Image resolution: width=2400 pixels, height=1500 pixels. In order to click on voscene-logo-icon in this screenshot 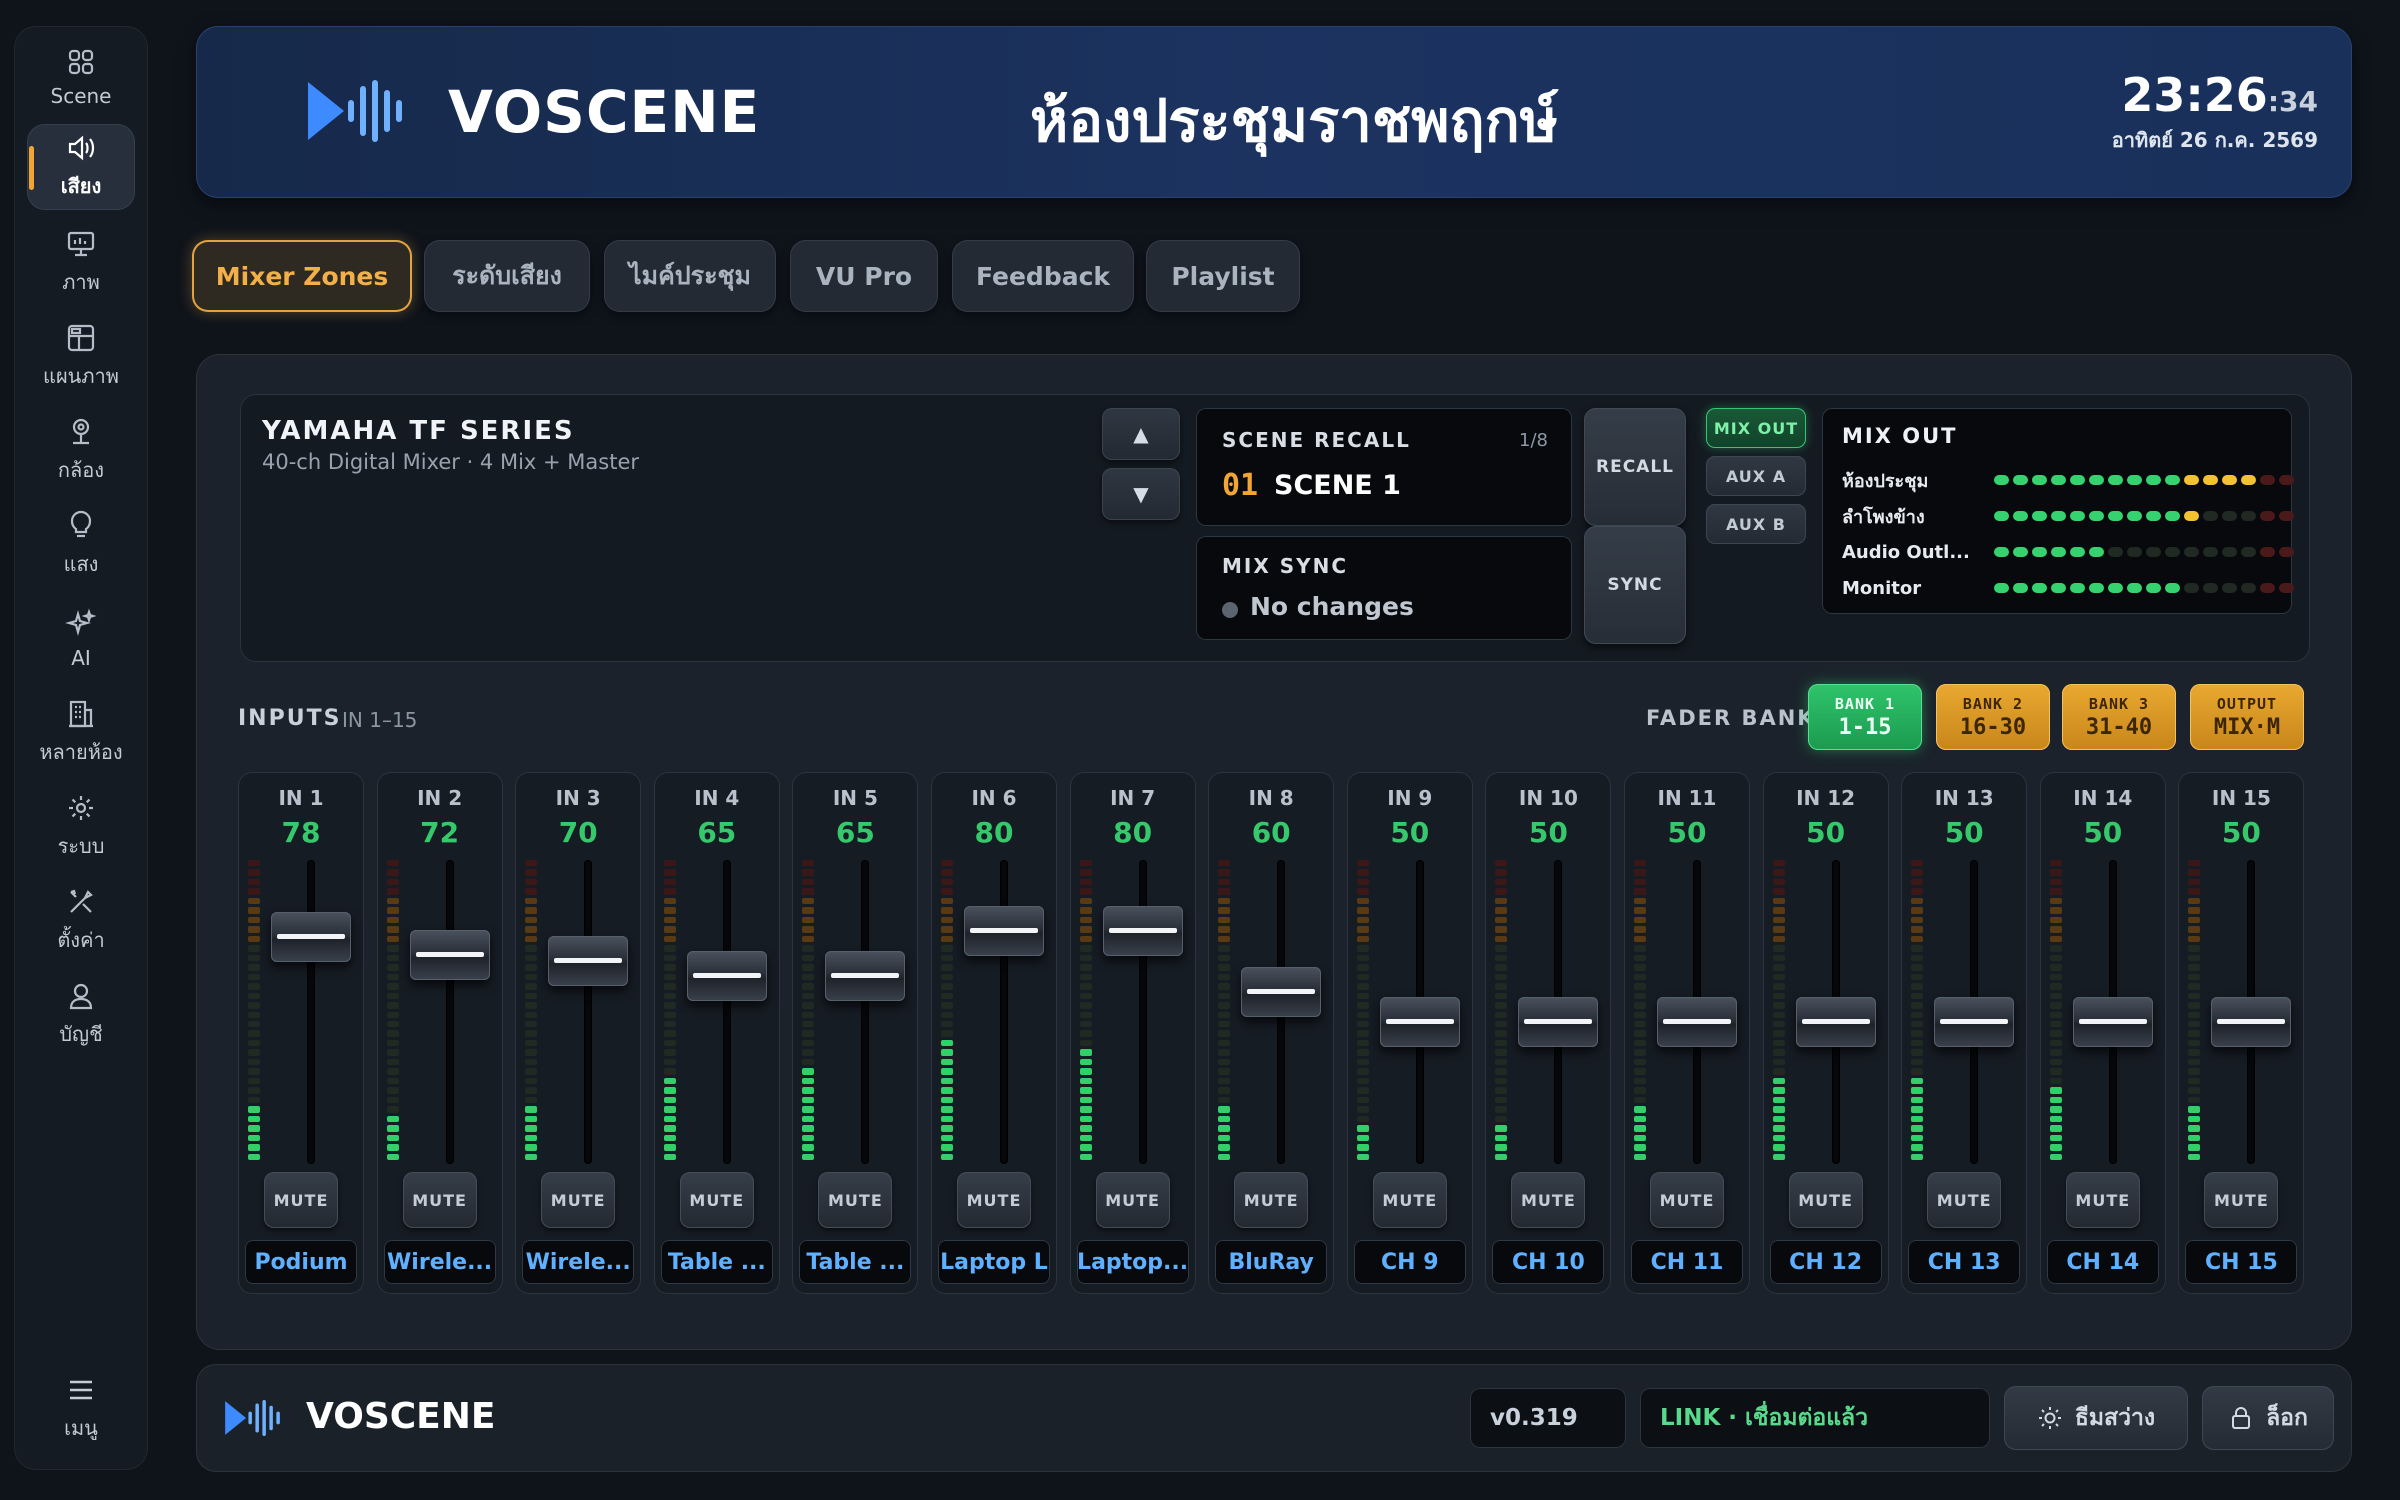, I will do `click(252, 1418)`.